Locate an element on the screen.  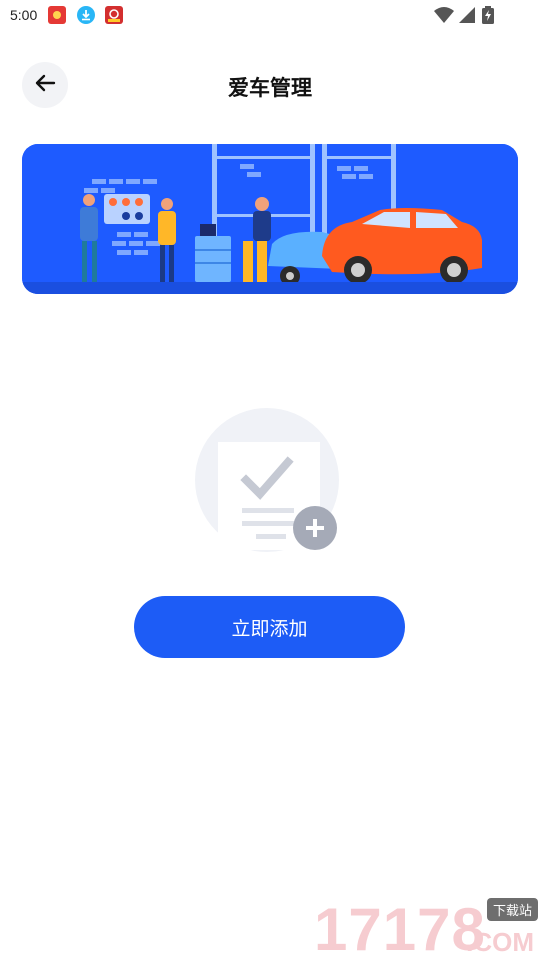
add-now-button: 立即添加 is located at coordinates (269, 627).